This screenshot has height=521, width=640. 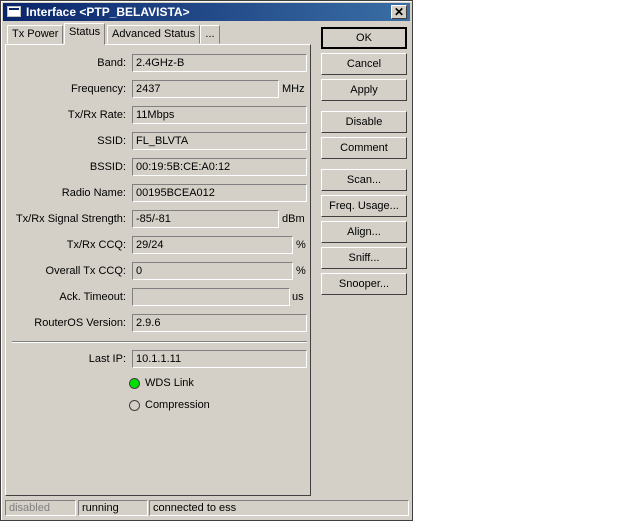 I want to click on txrx-rate-label: Tx/Rx Rate:, so click(x=96, y=115).